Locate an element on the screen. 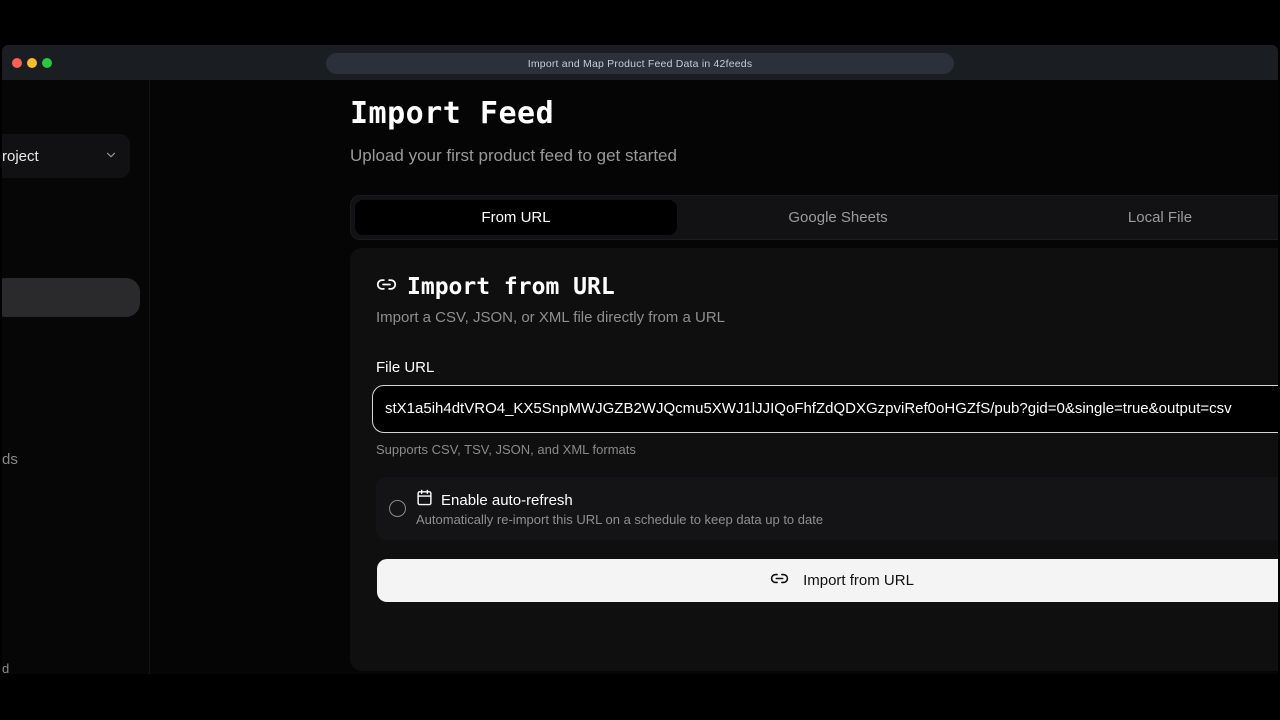 Image resolution: width=1280 pixels, height=720 pixels. supported-formats-hint: Supports CSV, TSV, JSON, and XML formats is located at coordinates (506, 449).